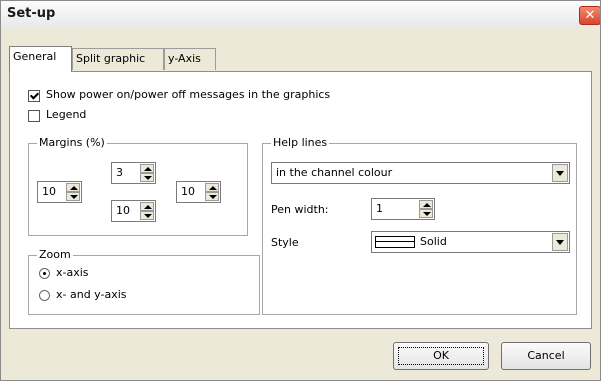 The height and width of the screenshot is (381, 601). Describe the element at coordinates (334, 172) in the screenshot. I see `help-lines-colour-value: in the channel colour` at that location.